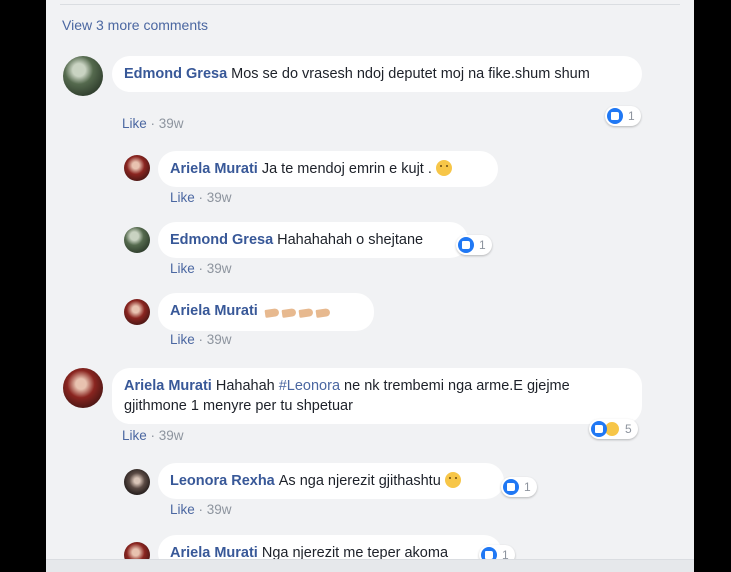 This screenshot has width=731, height=572. Describe the element at coordinates (628, 429) in the screenshot. I see `reaction-count: 5` at that location.